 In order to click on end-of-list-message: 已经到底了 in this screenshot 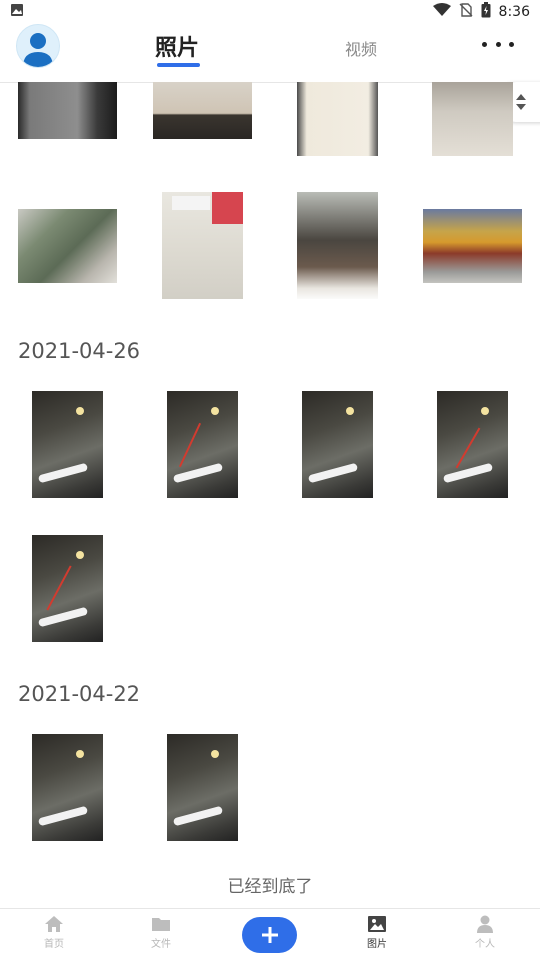, I will do `click(270, 887)`.